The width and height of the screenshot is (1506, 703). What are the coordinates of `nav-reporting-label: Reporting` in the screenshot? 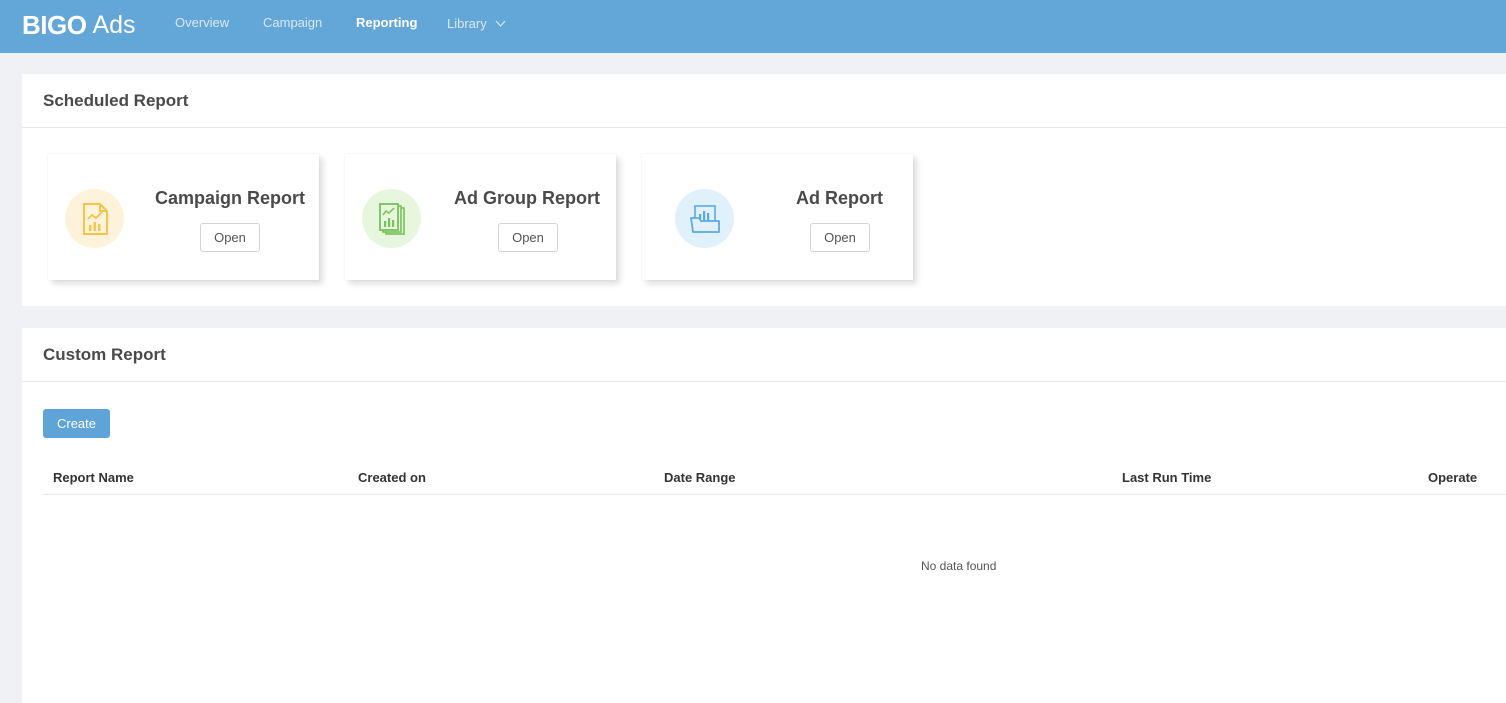 It's located at (387, 22).